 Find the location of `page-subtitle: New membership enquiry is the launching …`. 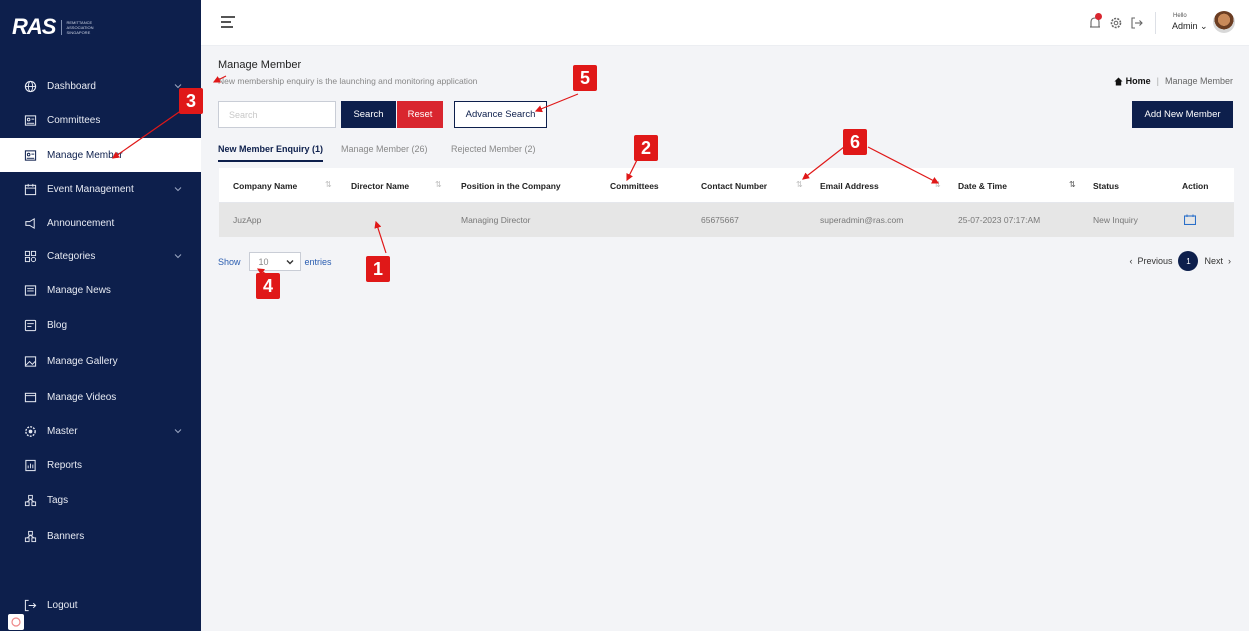

page-subtitle: New membership enquiry is the launching … is located at coordinates (348, 81).